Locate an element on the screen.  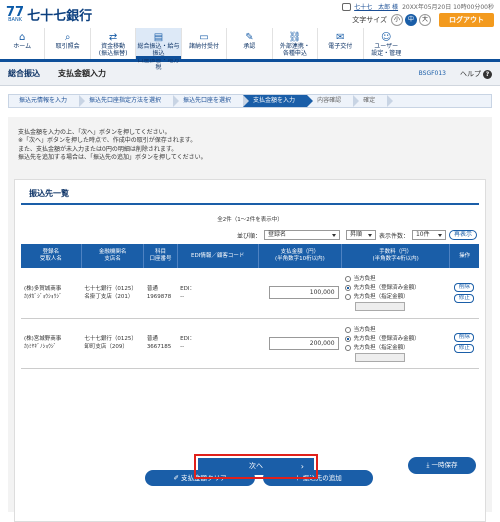
page-category: 総合振込 is located at coordinates (24, 73).